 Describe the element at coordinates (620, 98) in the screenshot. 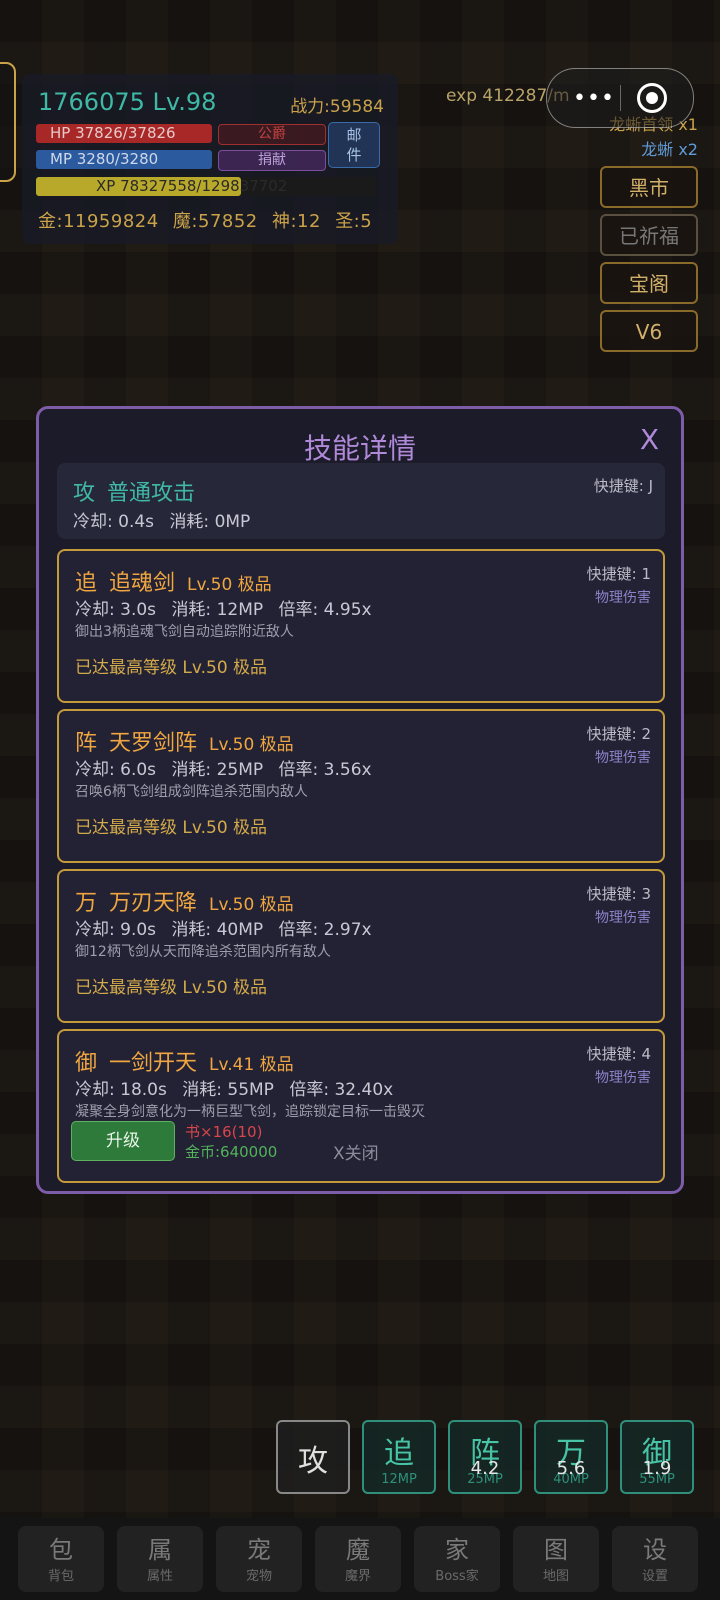

I see `miniprogram-capsule: •••` at that location.